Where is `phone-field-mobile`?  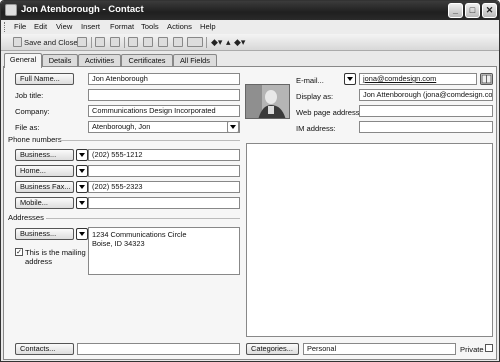
phone-field-mobile is located at coordinates (164, 203).